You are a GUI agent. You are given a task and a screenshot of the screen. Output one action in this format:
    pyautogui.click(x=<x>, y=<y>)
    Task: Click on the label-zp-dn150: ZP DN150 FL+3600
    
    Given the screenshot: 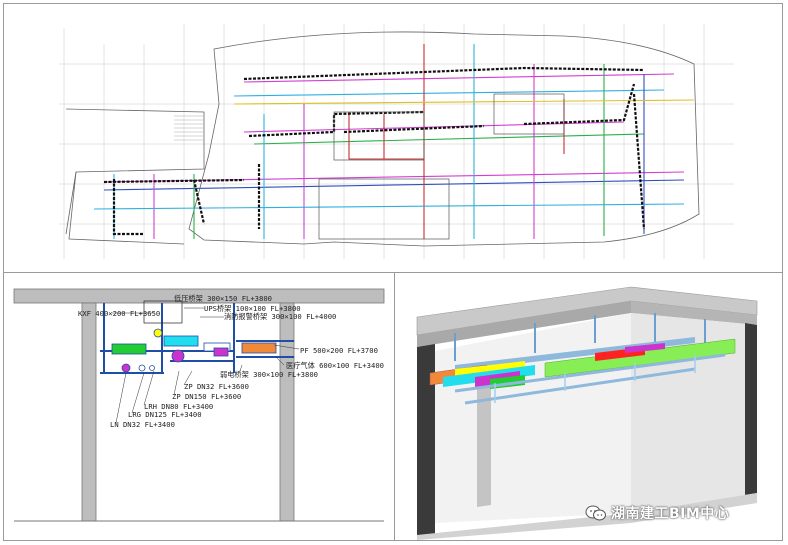 What is the action you would take?
    pyautogui.click(x=206, y=396)
    